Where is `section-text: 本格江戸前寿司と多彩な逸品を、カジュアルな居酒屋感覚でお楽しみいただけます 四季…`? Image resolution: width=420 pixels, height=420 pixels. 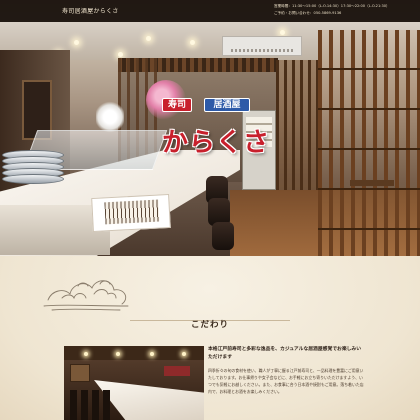 section-text: 本格江戸前寿司と多彩な逸品を、カジュアルな居酒屋感覚でお楽しみいただけます 四季… is located at coordinates (286, 371).